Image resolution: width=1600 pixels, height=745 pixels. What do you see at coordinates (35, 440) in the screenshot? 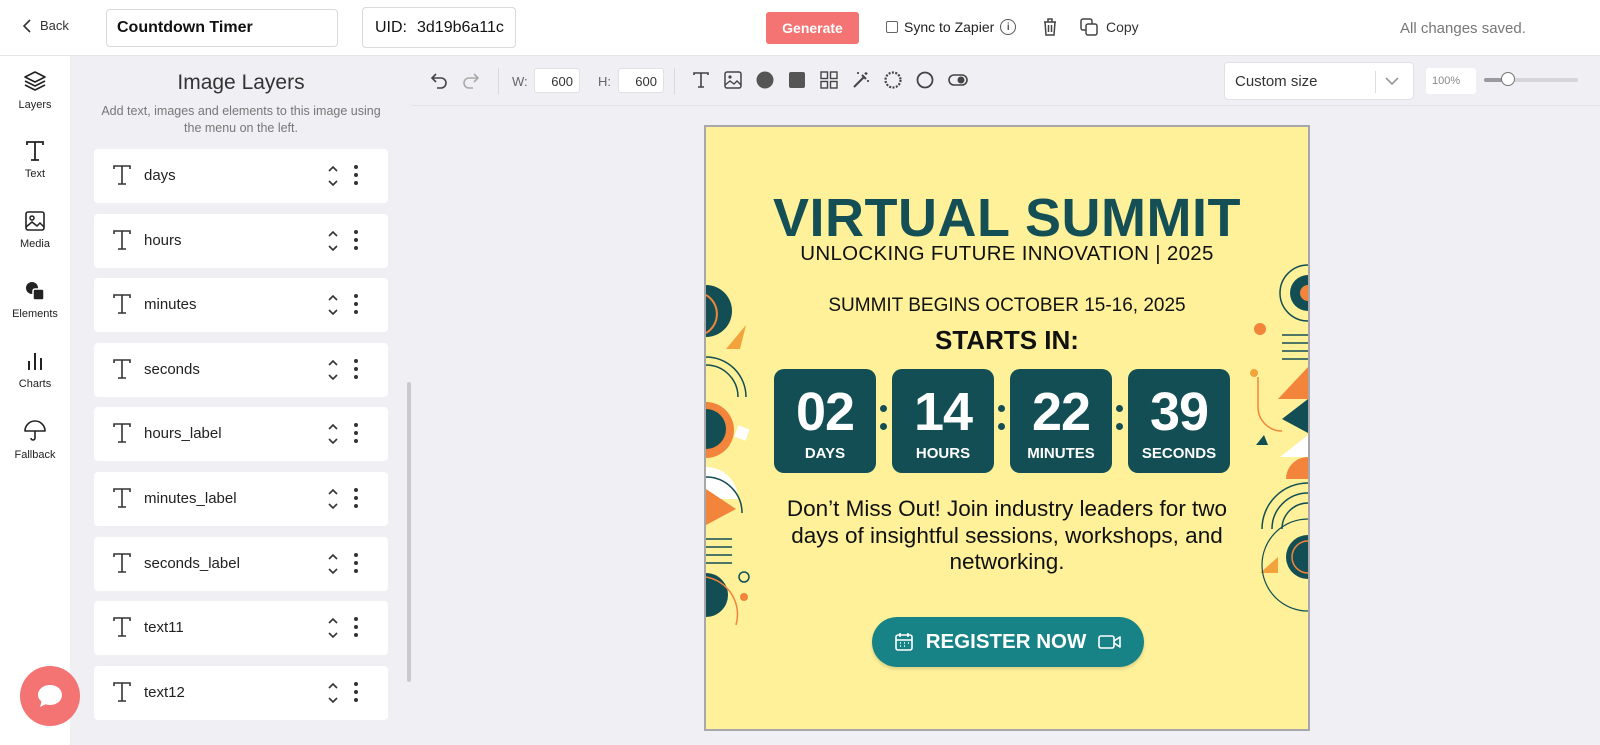
I see `nav-fallback: Fallback` at bounding box center [35, 440].